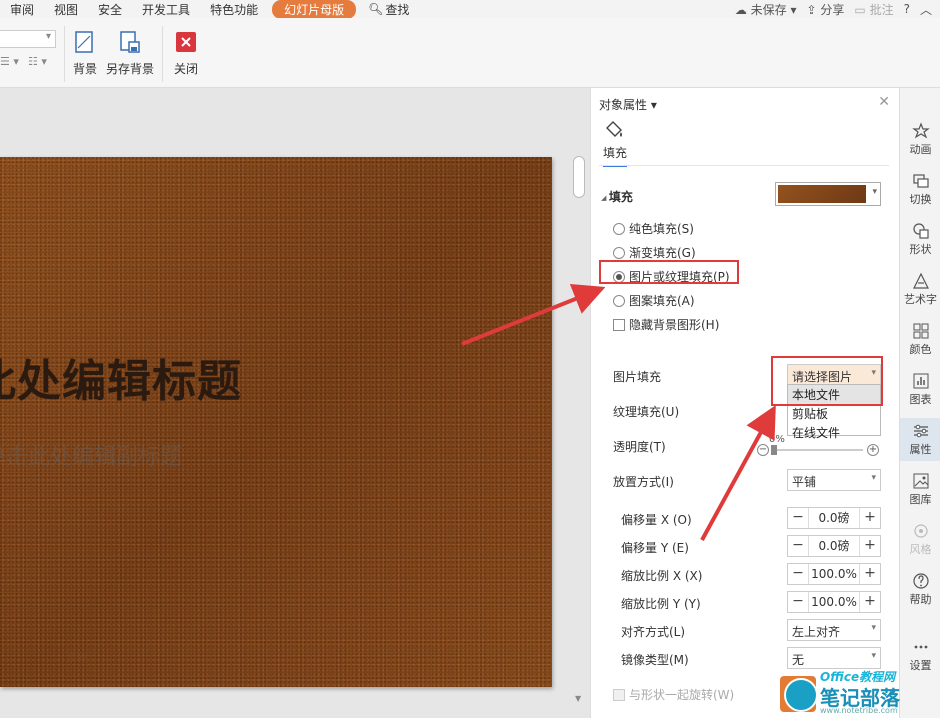 The width and height of the screenshot is (940, 718). Describe the element at coordinates (873, 9) in the screenshot. I see `comment-button: ▭ 批注` at that location.